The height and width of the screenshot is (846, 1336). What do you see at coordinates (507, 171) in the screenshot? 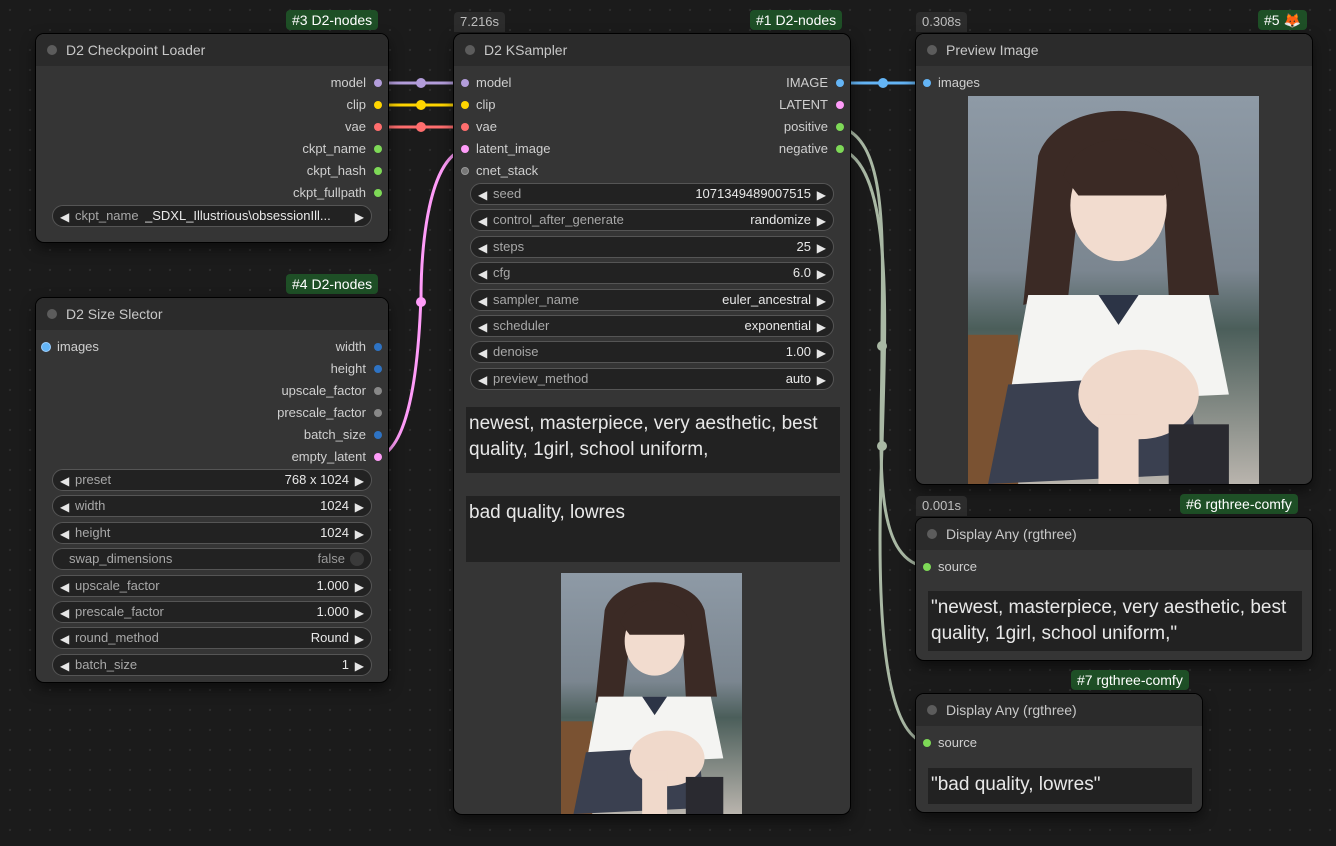
I see `input-cnet-stack: cnet_stack` at bounding box center [507, 171].